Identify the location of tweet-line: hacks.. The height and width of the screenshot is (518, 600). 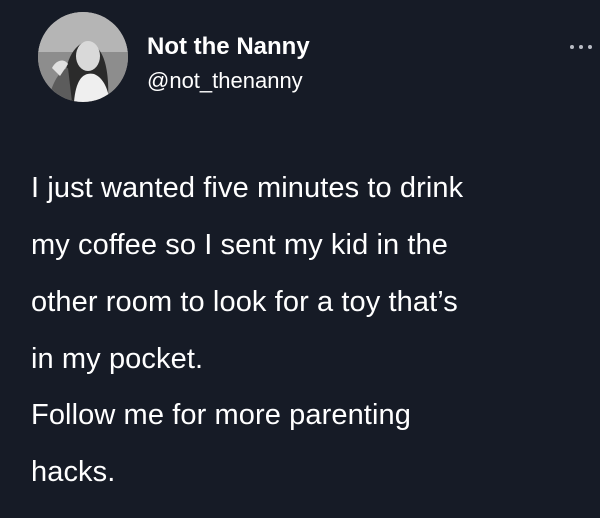
(73, 472).